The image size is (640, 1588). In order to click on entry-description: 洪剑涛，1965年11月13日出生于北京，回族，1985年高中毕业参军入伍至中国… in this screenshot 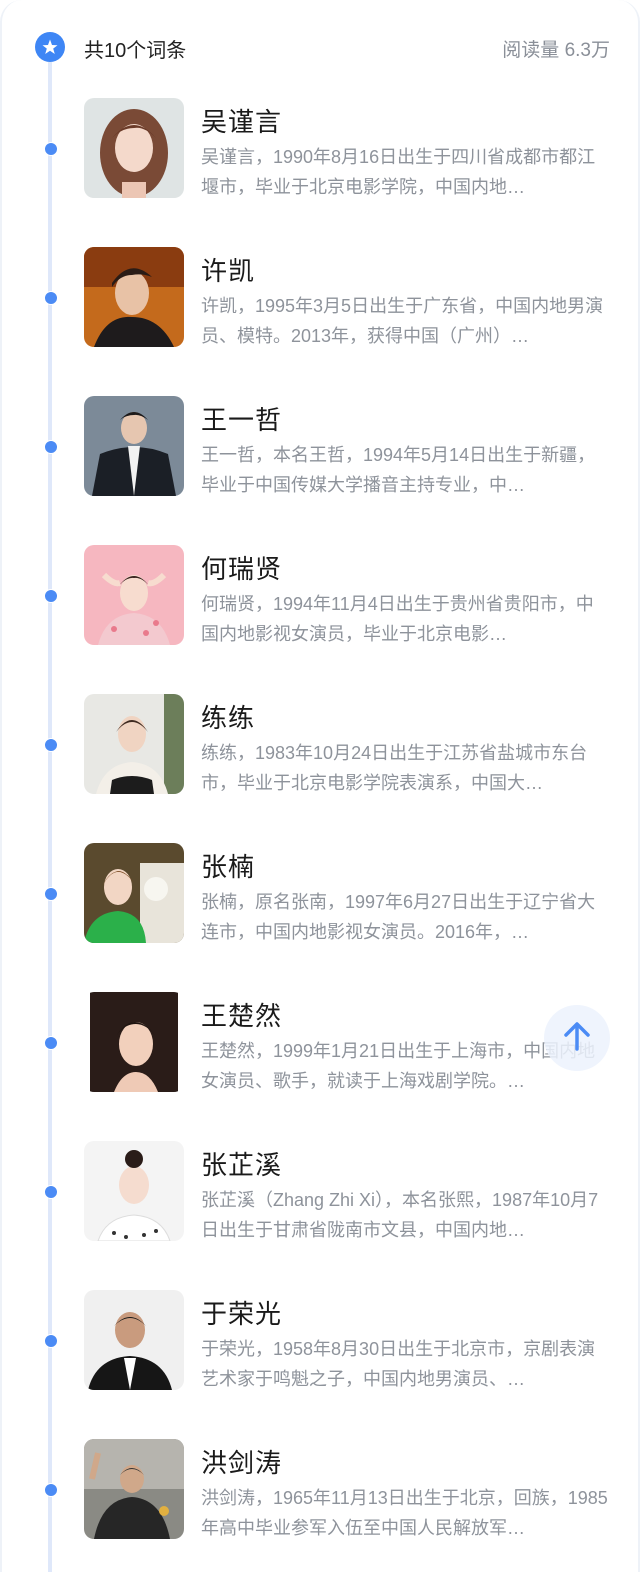, I will do `click(404, 1513)`.